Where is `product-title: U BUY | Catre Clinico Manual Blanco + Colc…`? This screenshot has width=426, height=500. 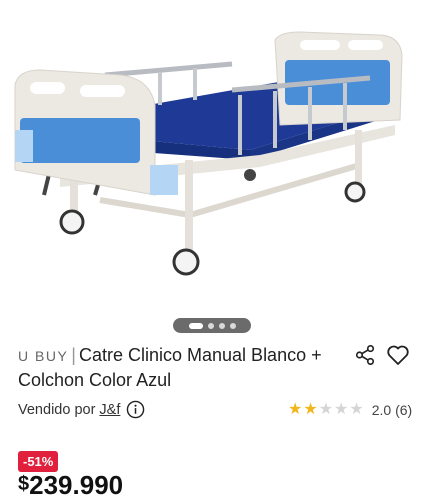
product-title: U BUY | Catre Clinico Manual Blanco + Colc… is located at coordinates (183, 367).